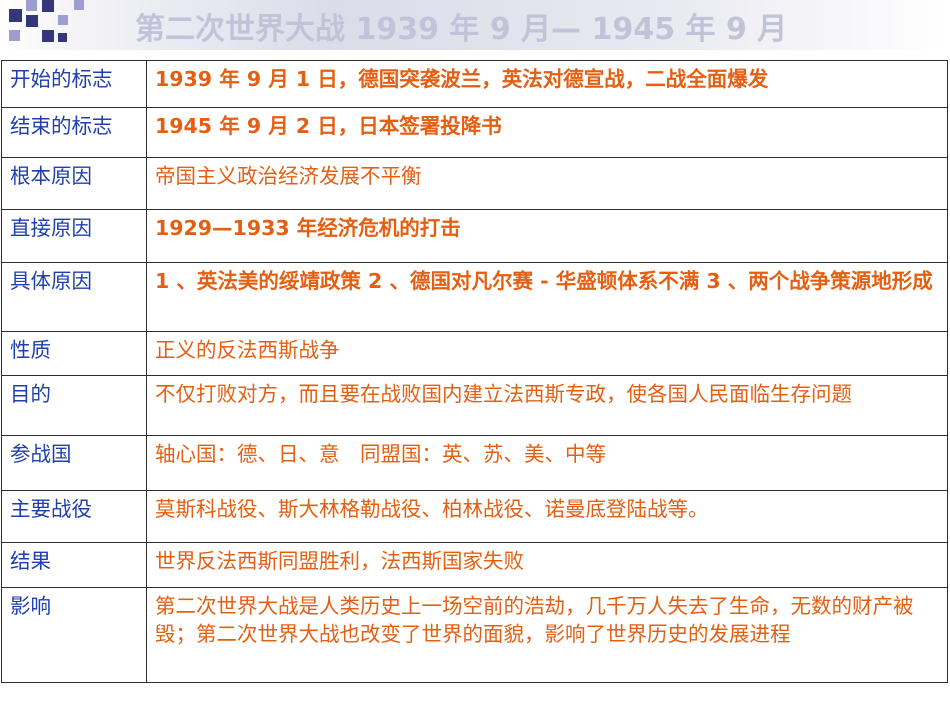 This screenshot has height=713, width=950. I want to click on table-row: 根本原因 帝国主义政治经济发展不平衡, so click(474, 183).